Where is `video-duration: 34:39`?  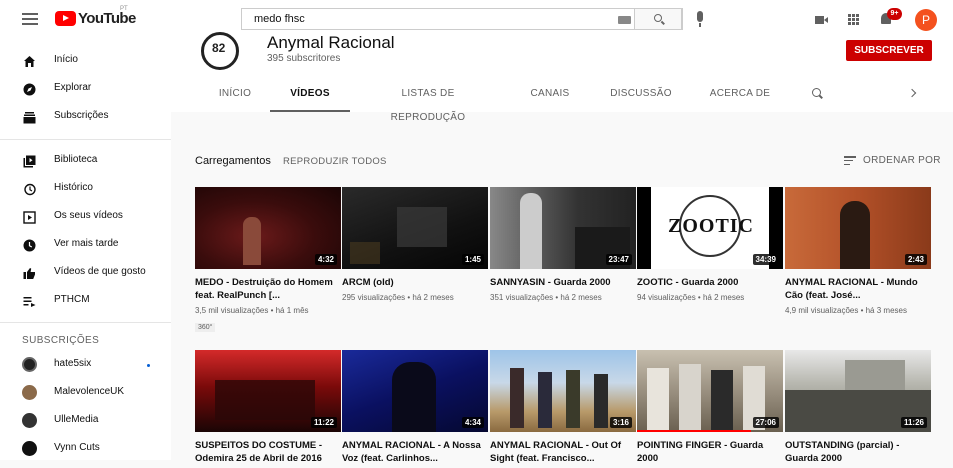
video-duration: 34:39 is located at coordinates (765, 259).